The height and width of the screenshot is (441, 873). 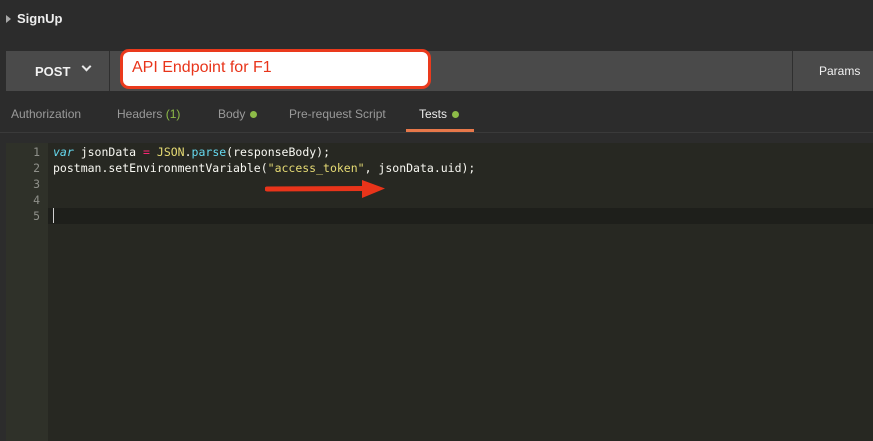 I want to click on text-cursor, so click(x=53, y=215).